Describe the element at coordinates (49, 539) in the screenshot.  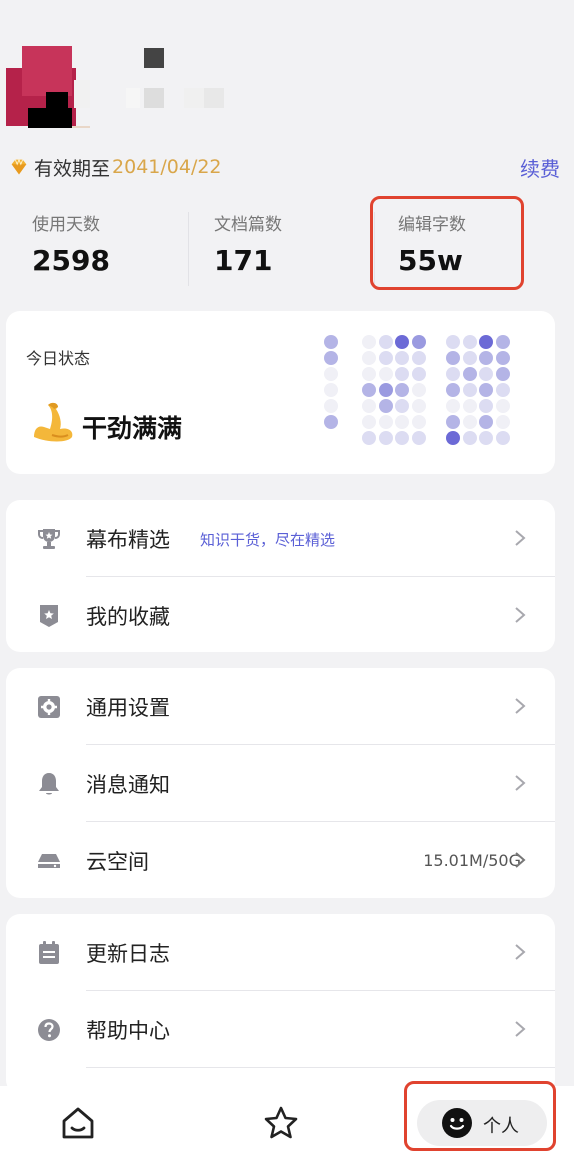
I see `trophy-icon` at that location.